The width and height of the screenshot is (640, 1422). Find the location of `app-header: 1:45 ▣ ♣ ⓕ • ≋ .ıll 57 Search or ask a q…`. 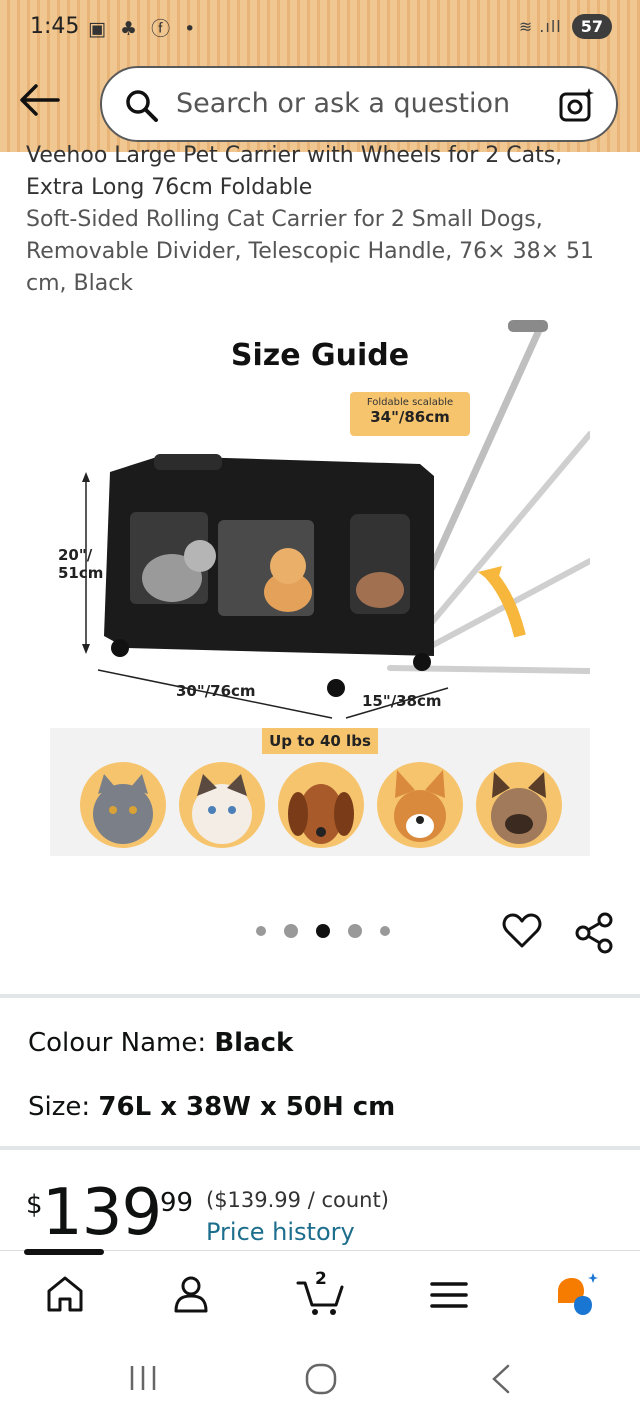

app-header: 1:45 ▣ ♣ ⓕ • ≋ .ıll 57 Search or ask a q… is located at coordinates (320, 76).